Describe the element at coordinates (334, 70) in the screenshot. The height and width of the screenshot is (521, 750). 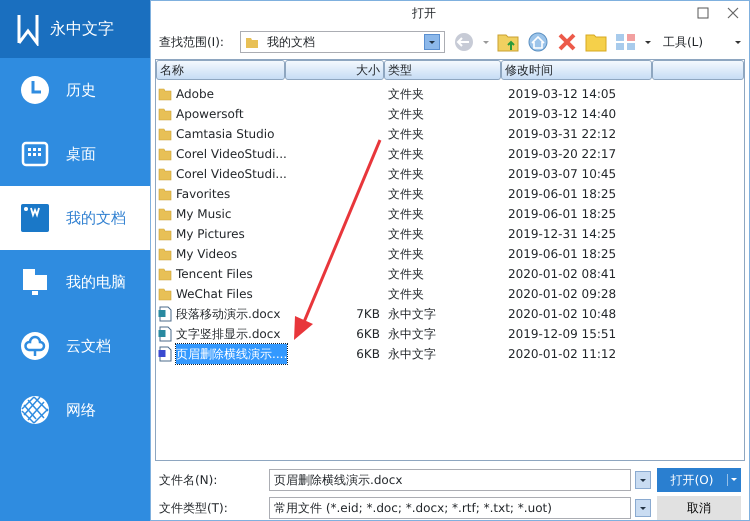
I see `column-header: 大小` at that location.